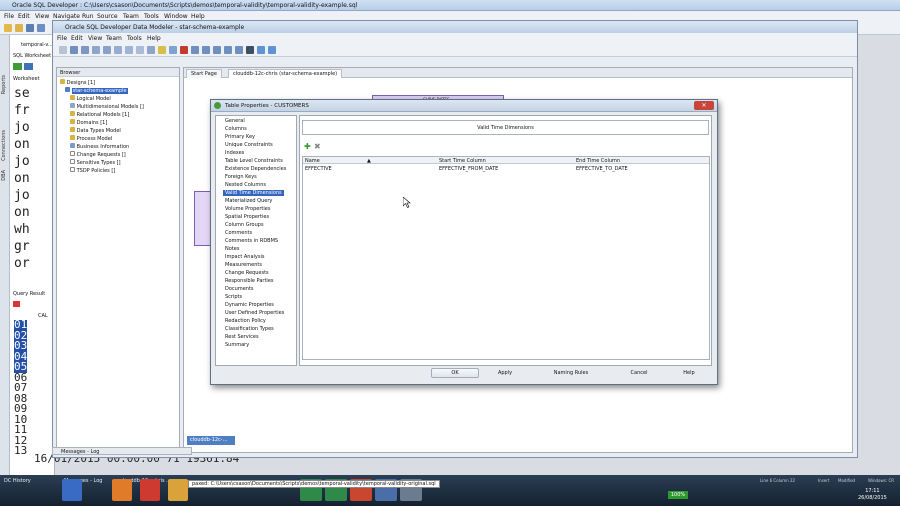 The height and width of the screenshot is (506, 900). What do you see at coordinates (254, 161) in the screenshot?
I see `nav-table-level-constraints: Table Level Constraints` at bounding box center [254, 161].